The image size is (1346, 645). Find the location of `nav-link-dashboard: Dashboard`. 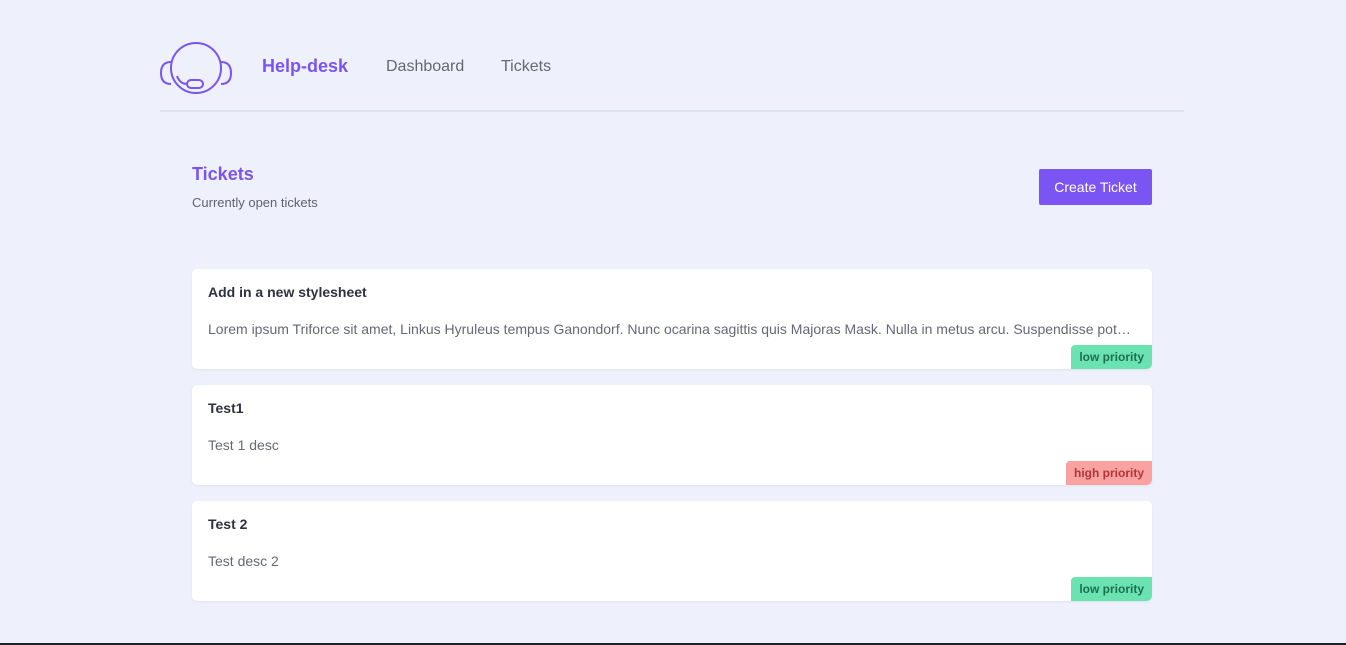

nav-link-dashboard: Dashboard is located at coordinates (425, 67).